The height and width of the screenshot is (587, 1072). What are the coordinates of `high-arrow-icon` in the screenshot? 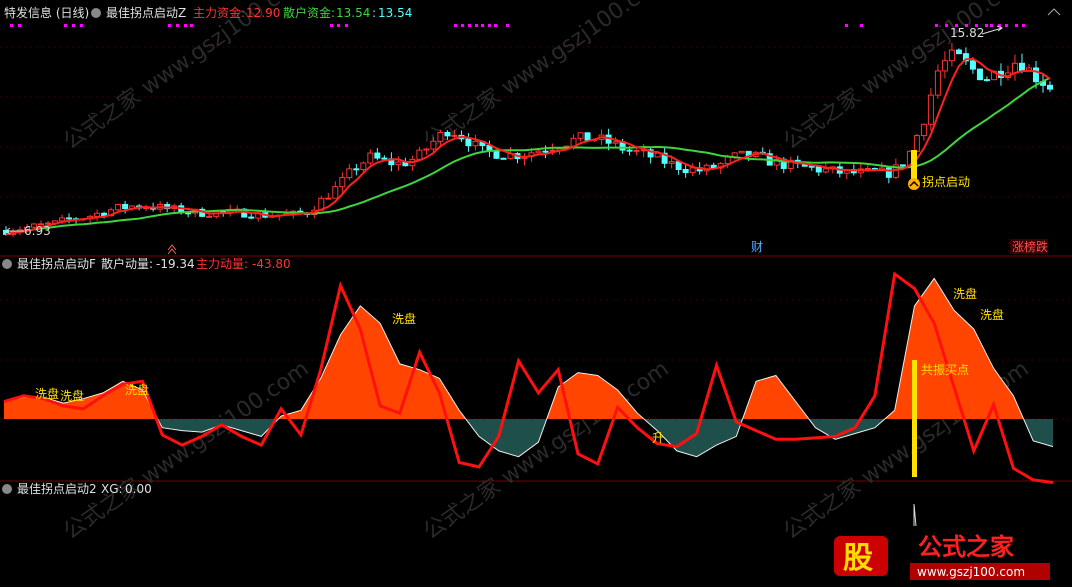 It's located at (992, 30).